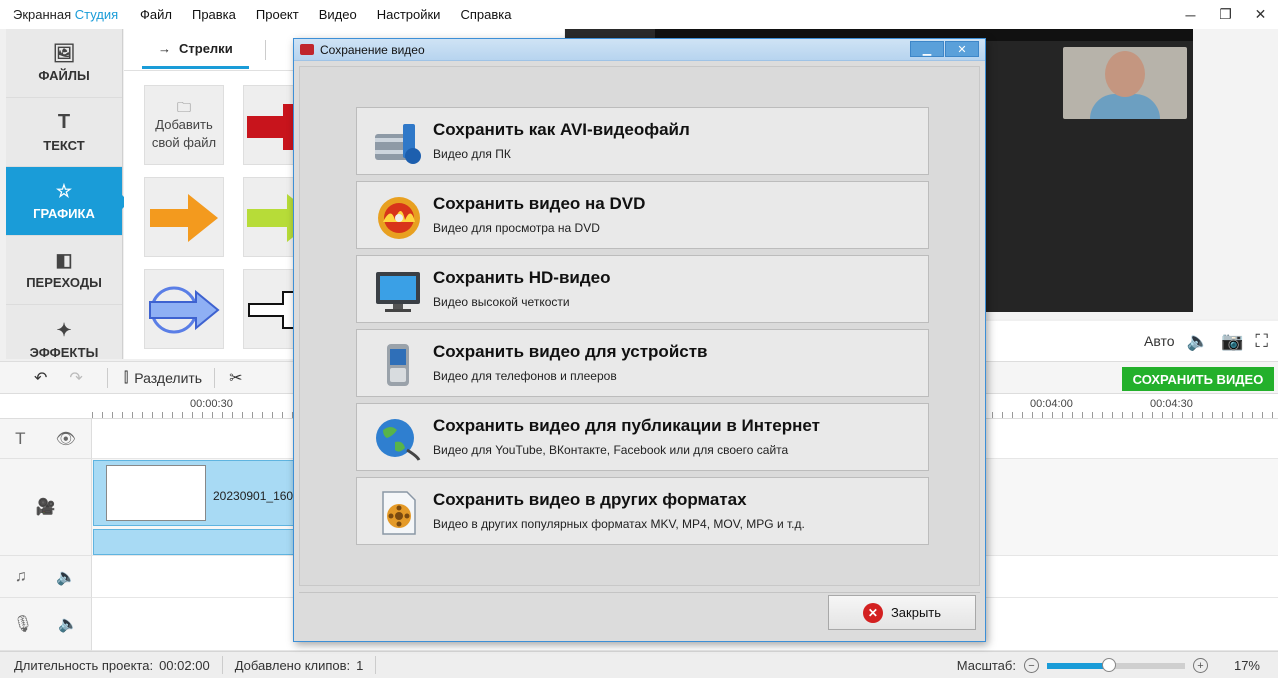  What do you see at coordinates (398, 365) in the screenshot?
I see `phone-icon` at bounding box center [398, 365].